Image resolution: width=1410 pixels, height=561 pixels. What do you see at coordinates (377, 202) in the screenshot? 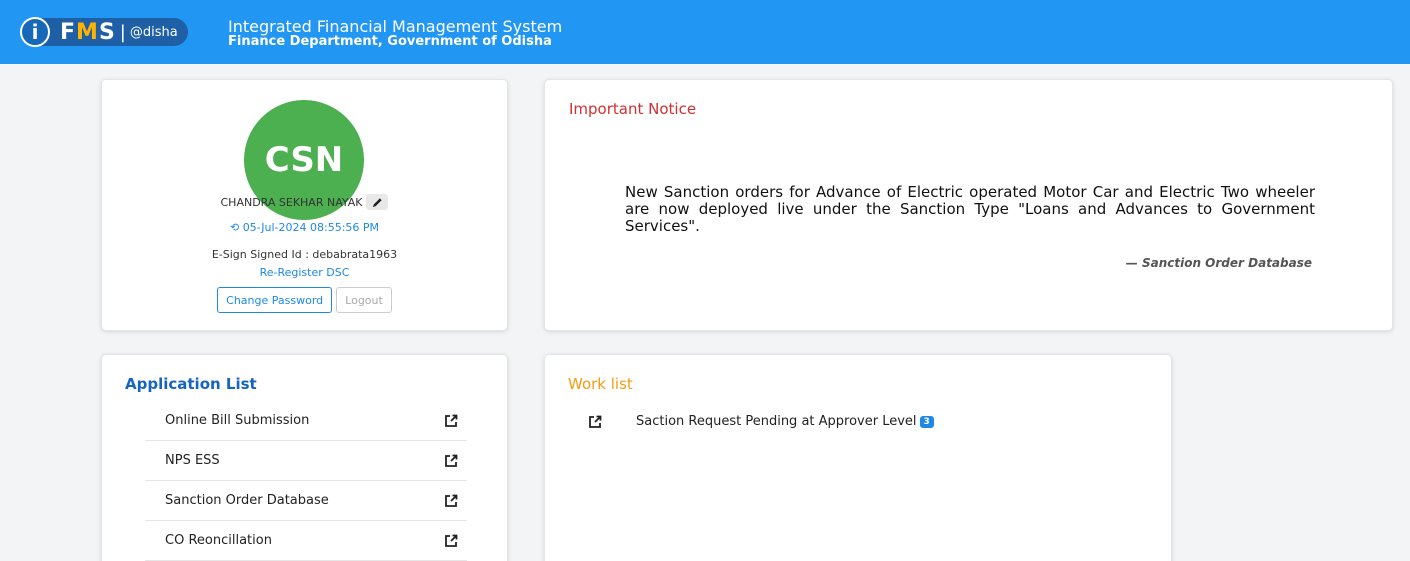
I see `pencil-icon` at bounding box center [377, 202].